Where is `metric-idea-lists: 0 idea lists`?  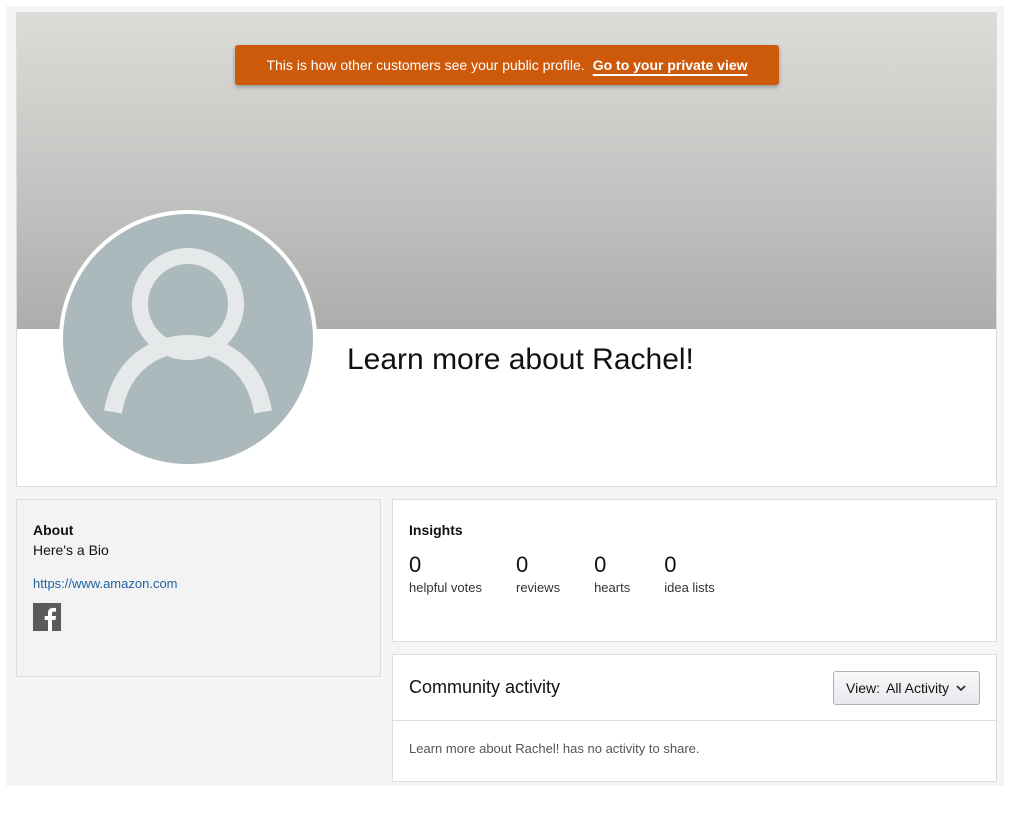
metric-idea-lists: 0 idea lists is located at coordinates (689, 573).